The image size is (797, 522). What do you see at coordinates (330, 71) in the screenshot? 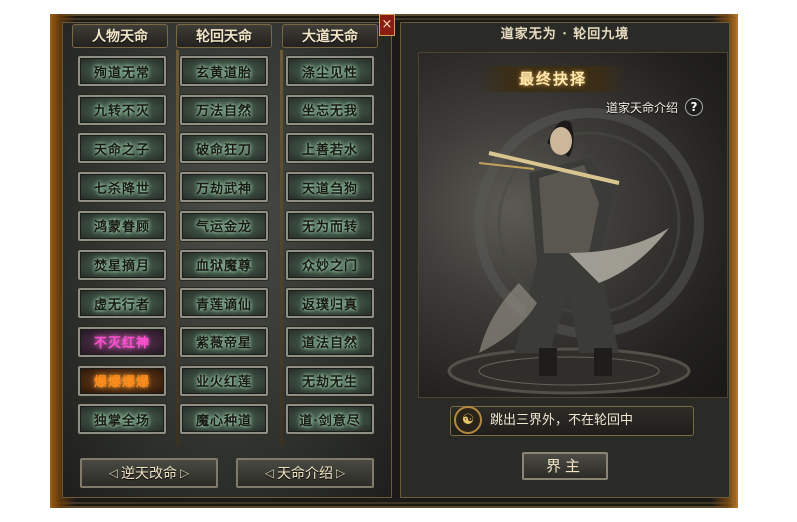
I see `fate-slot: 涤尘见性` at bounding box center [330, 71].